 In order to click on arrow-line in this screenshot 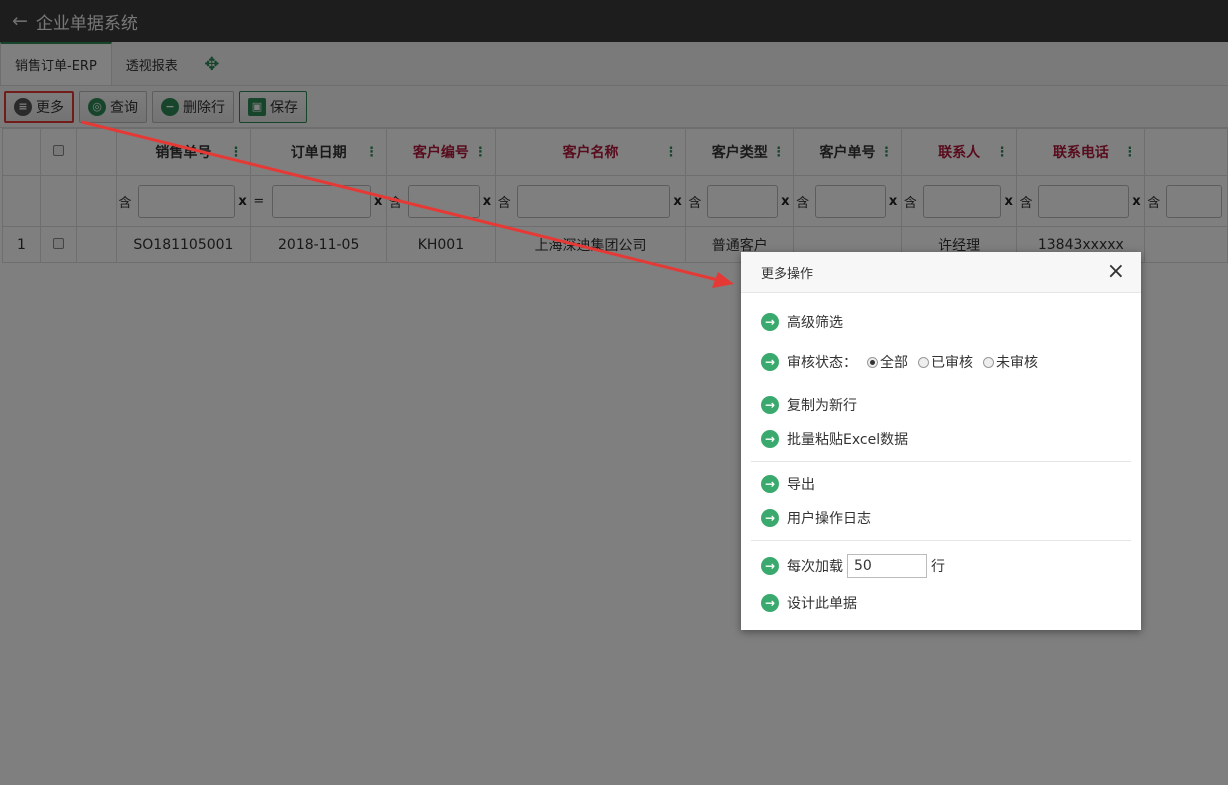, I will do `click(400, 201)`.